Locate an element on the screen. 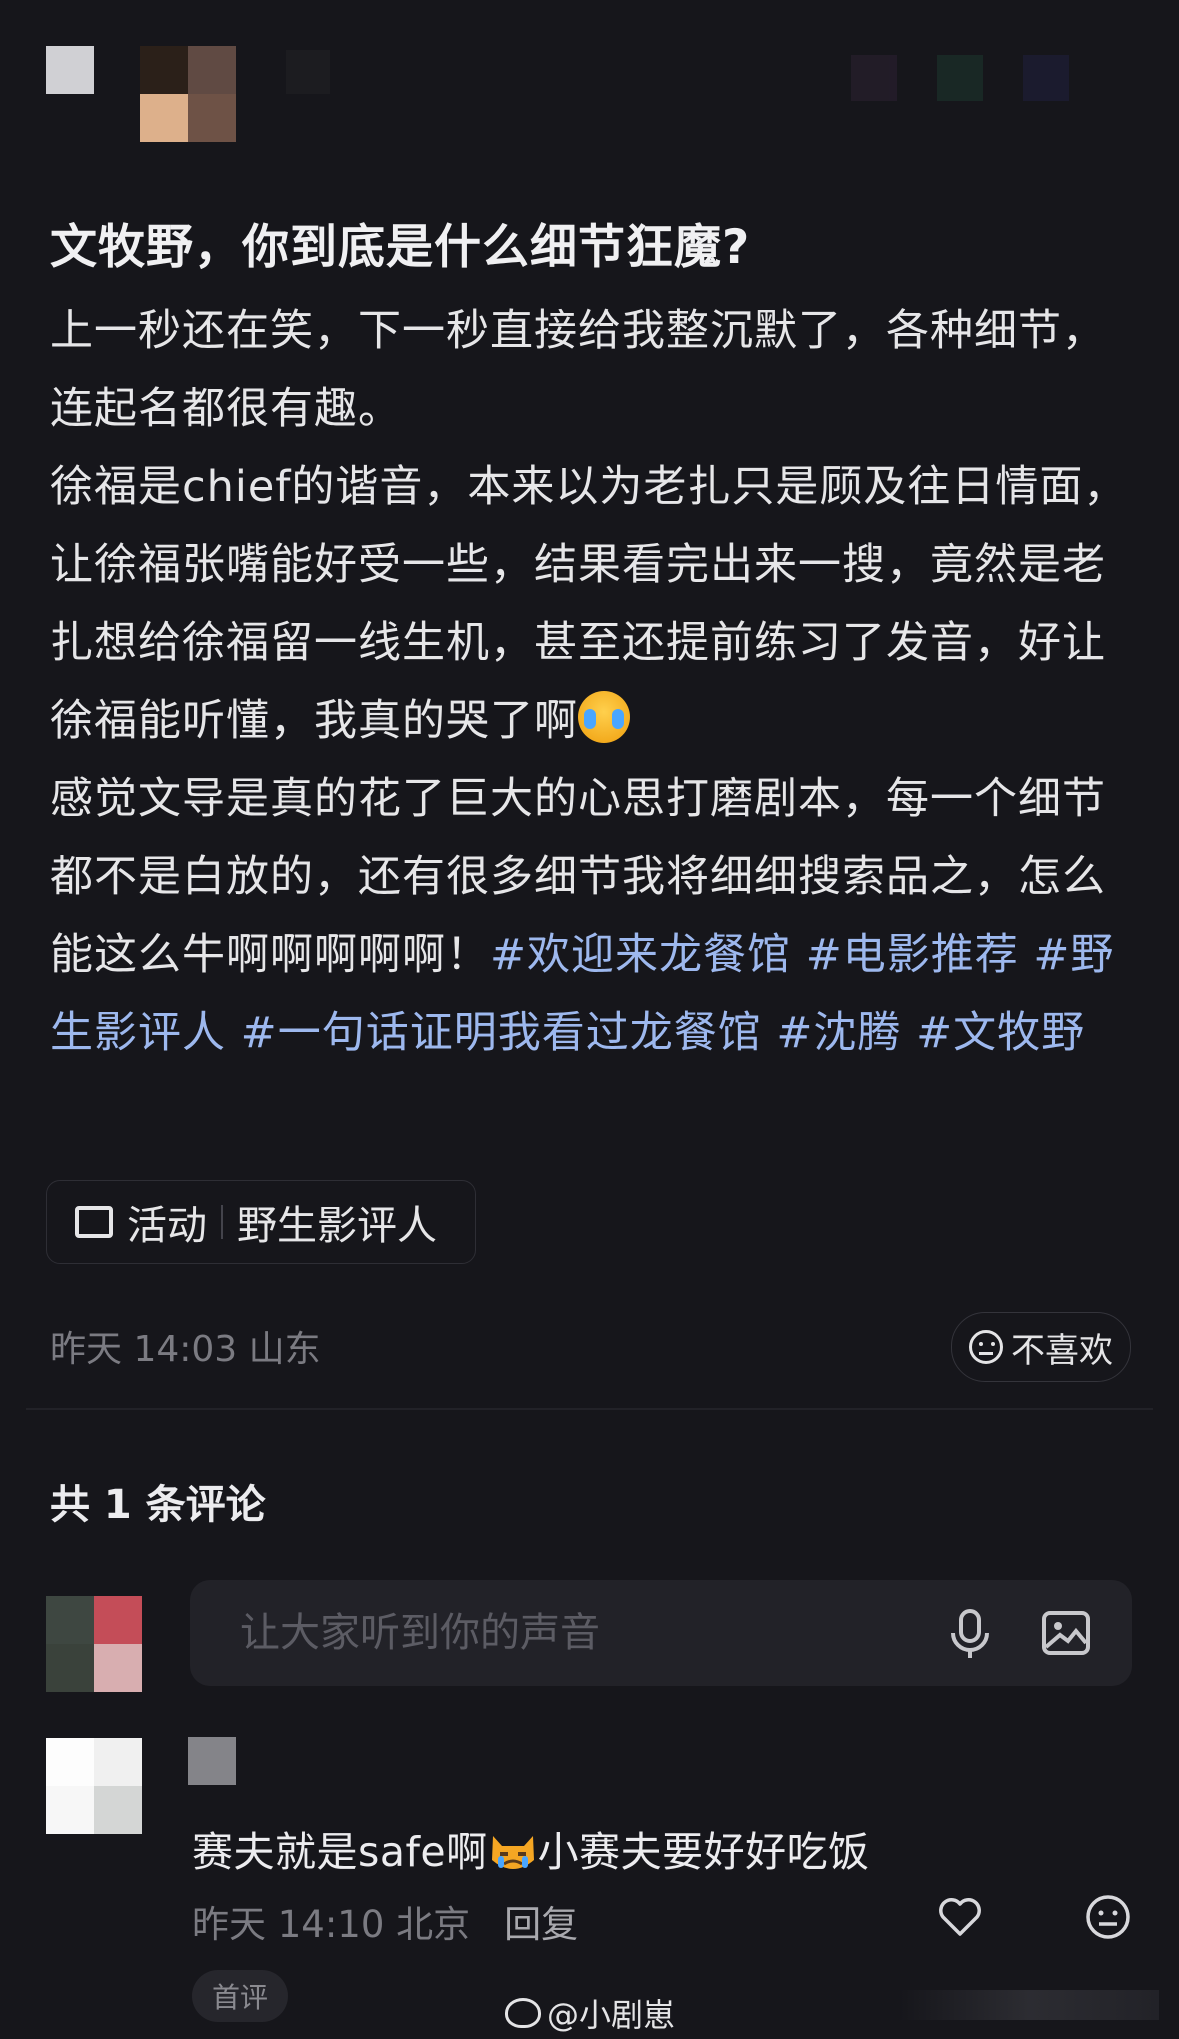  comment-input-box is located at coordinates (661, 1633).